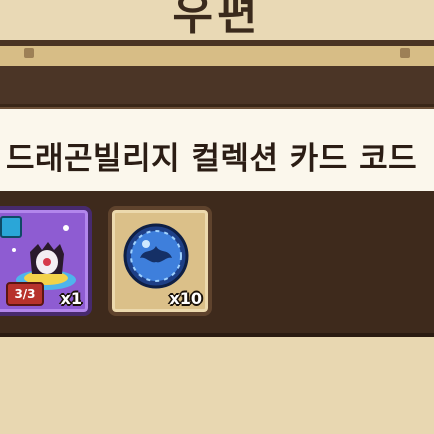 This screenshot has height=434, width=434. What do you see at coordinates (71, 298) in the screenshot?
I see `reward-quantity: x1` at bounding box center [71, 298].